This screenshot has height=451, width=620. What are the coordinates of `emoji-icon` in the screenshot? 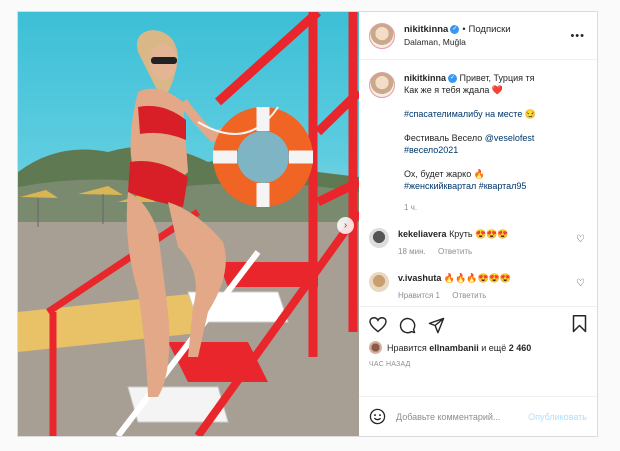 It's located at (377, 416).